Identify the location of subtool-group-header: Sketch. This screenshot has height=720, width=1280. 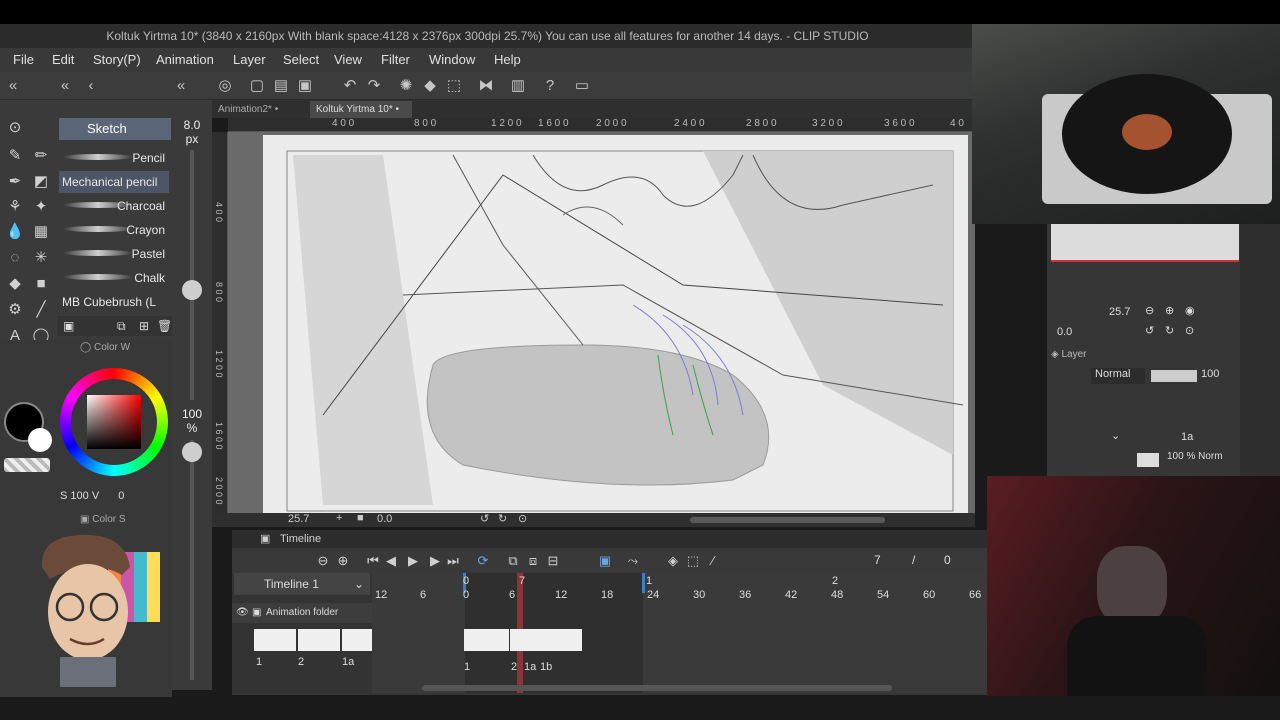
(115, 129).